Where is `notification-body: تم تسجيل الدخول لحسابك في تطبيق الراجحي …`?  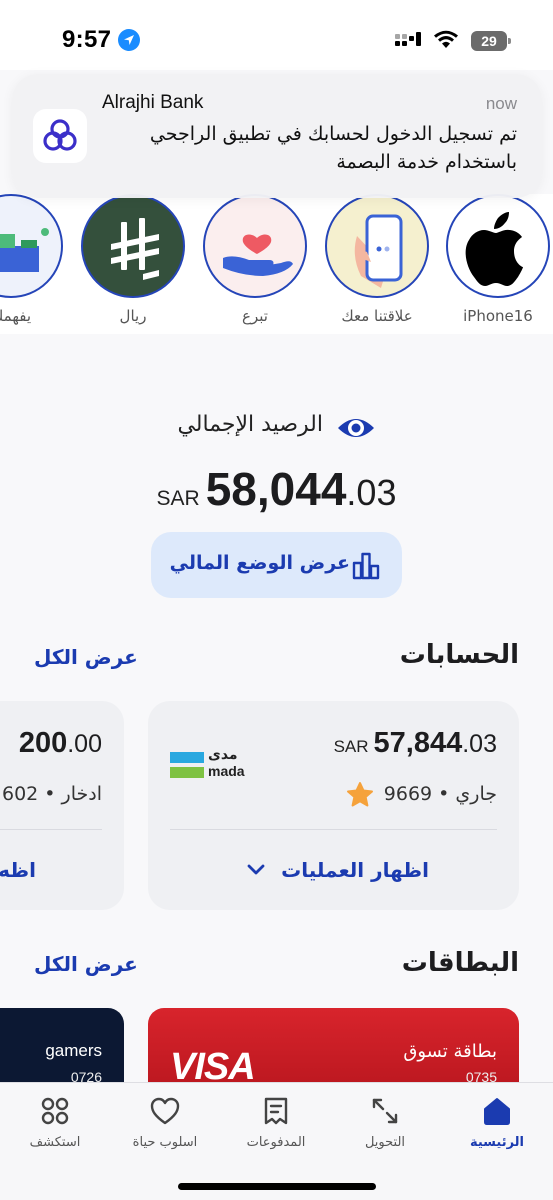
notification-body: تم تسجيل الدخول لحسابك في تطبيق الراجحي … is located at coordinates (333, 148).